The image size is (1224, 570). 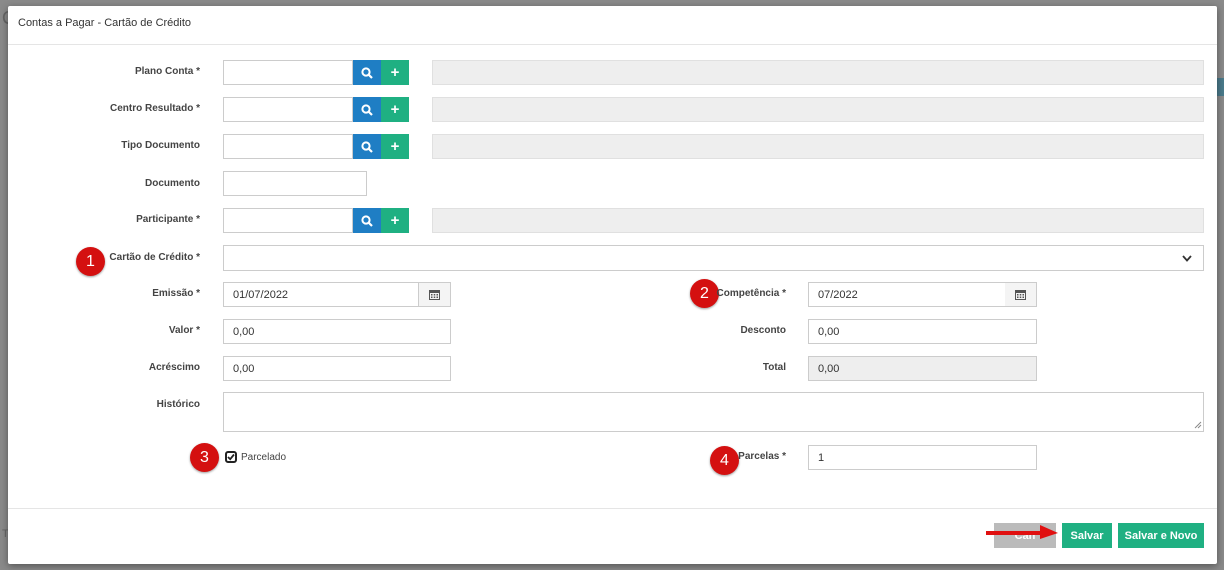 I want to click on total-input, so click(x=922, y=368).